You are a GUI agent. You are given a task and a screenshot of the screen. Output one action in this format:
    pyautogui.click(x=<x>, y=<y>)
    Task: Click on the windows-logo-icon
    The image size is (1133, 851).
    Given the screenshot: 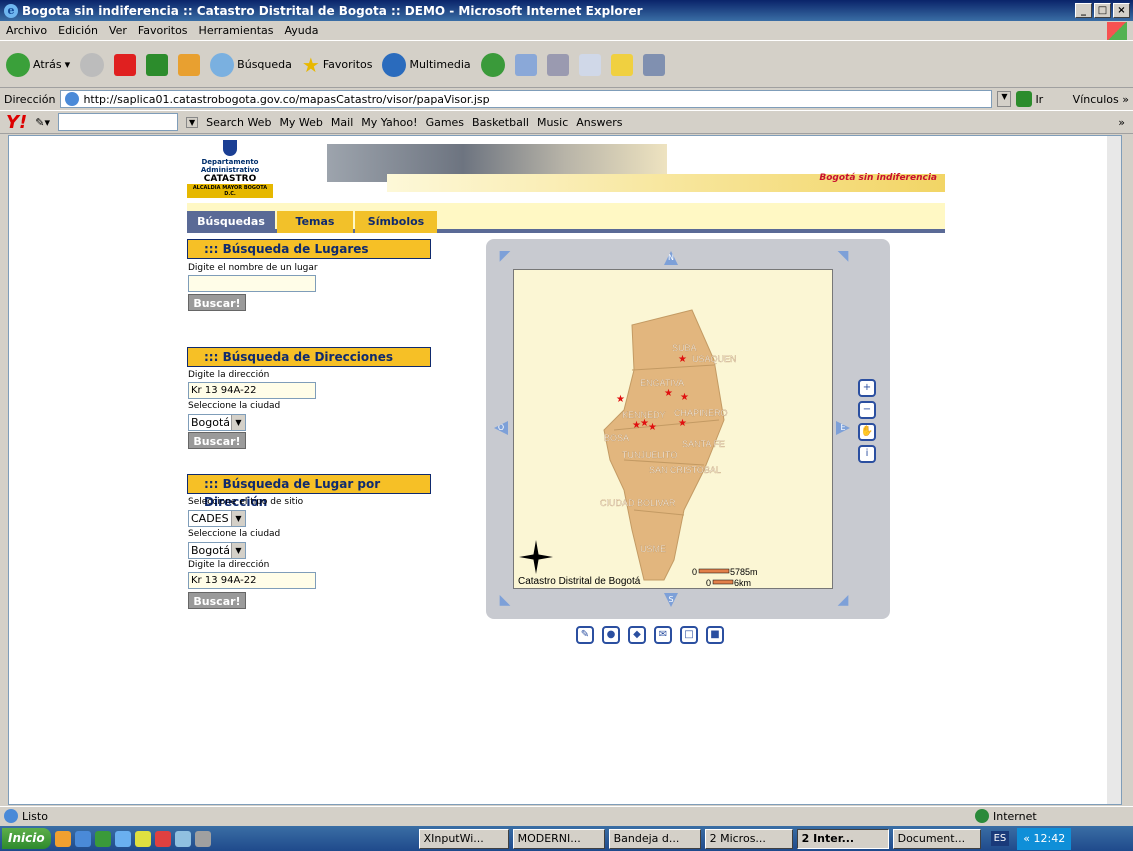 What is the action you would take?
    pyautogui.click(x=1117, y=31)
    